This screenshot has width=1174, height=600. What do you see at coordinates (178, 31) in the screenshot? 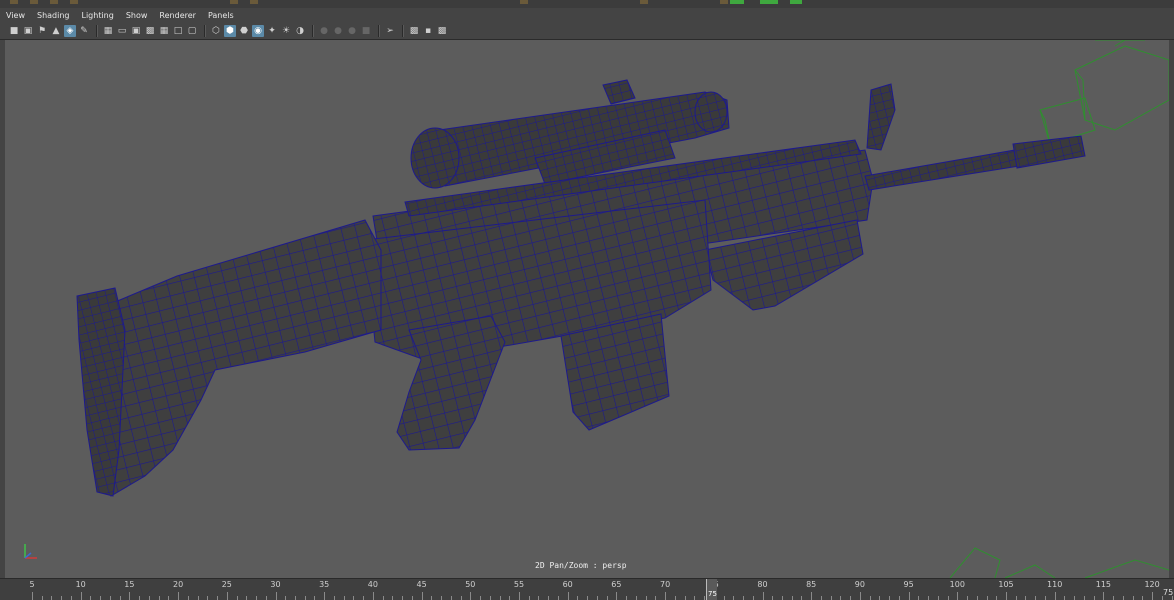
I see `safe-action-icon: □` at bounding box center [178, 31].